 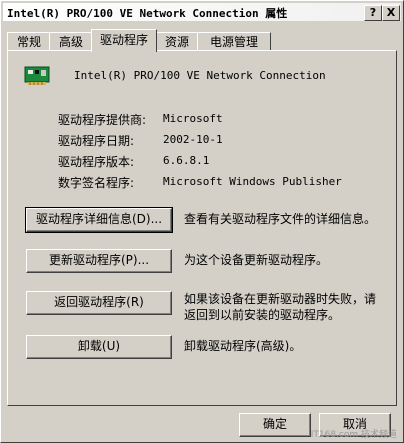 What do you see at coordinates (99, 347) in the screenshot?
I see `uninstall-button: 卸载(U)` at bounding box center [99, 347].